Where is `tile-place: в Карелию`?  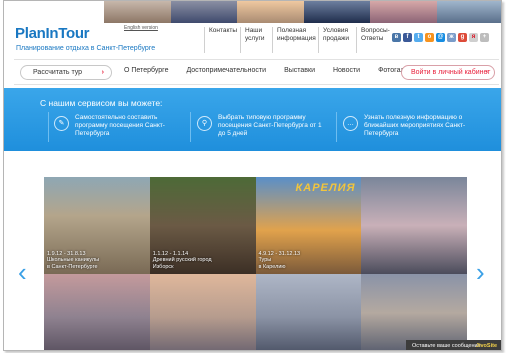
tile-place: в Карелию is located at coordinates (272, 266).